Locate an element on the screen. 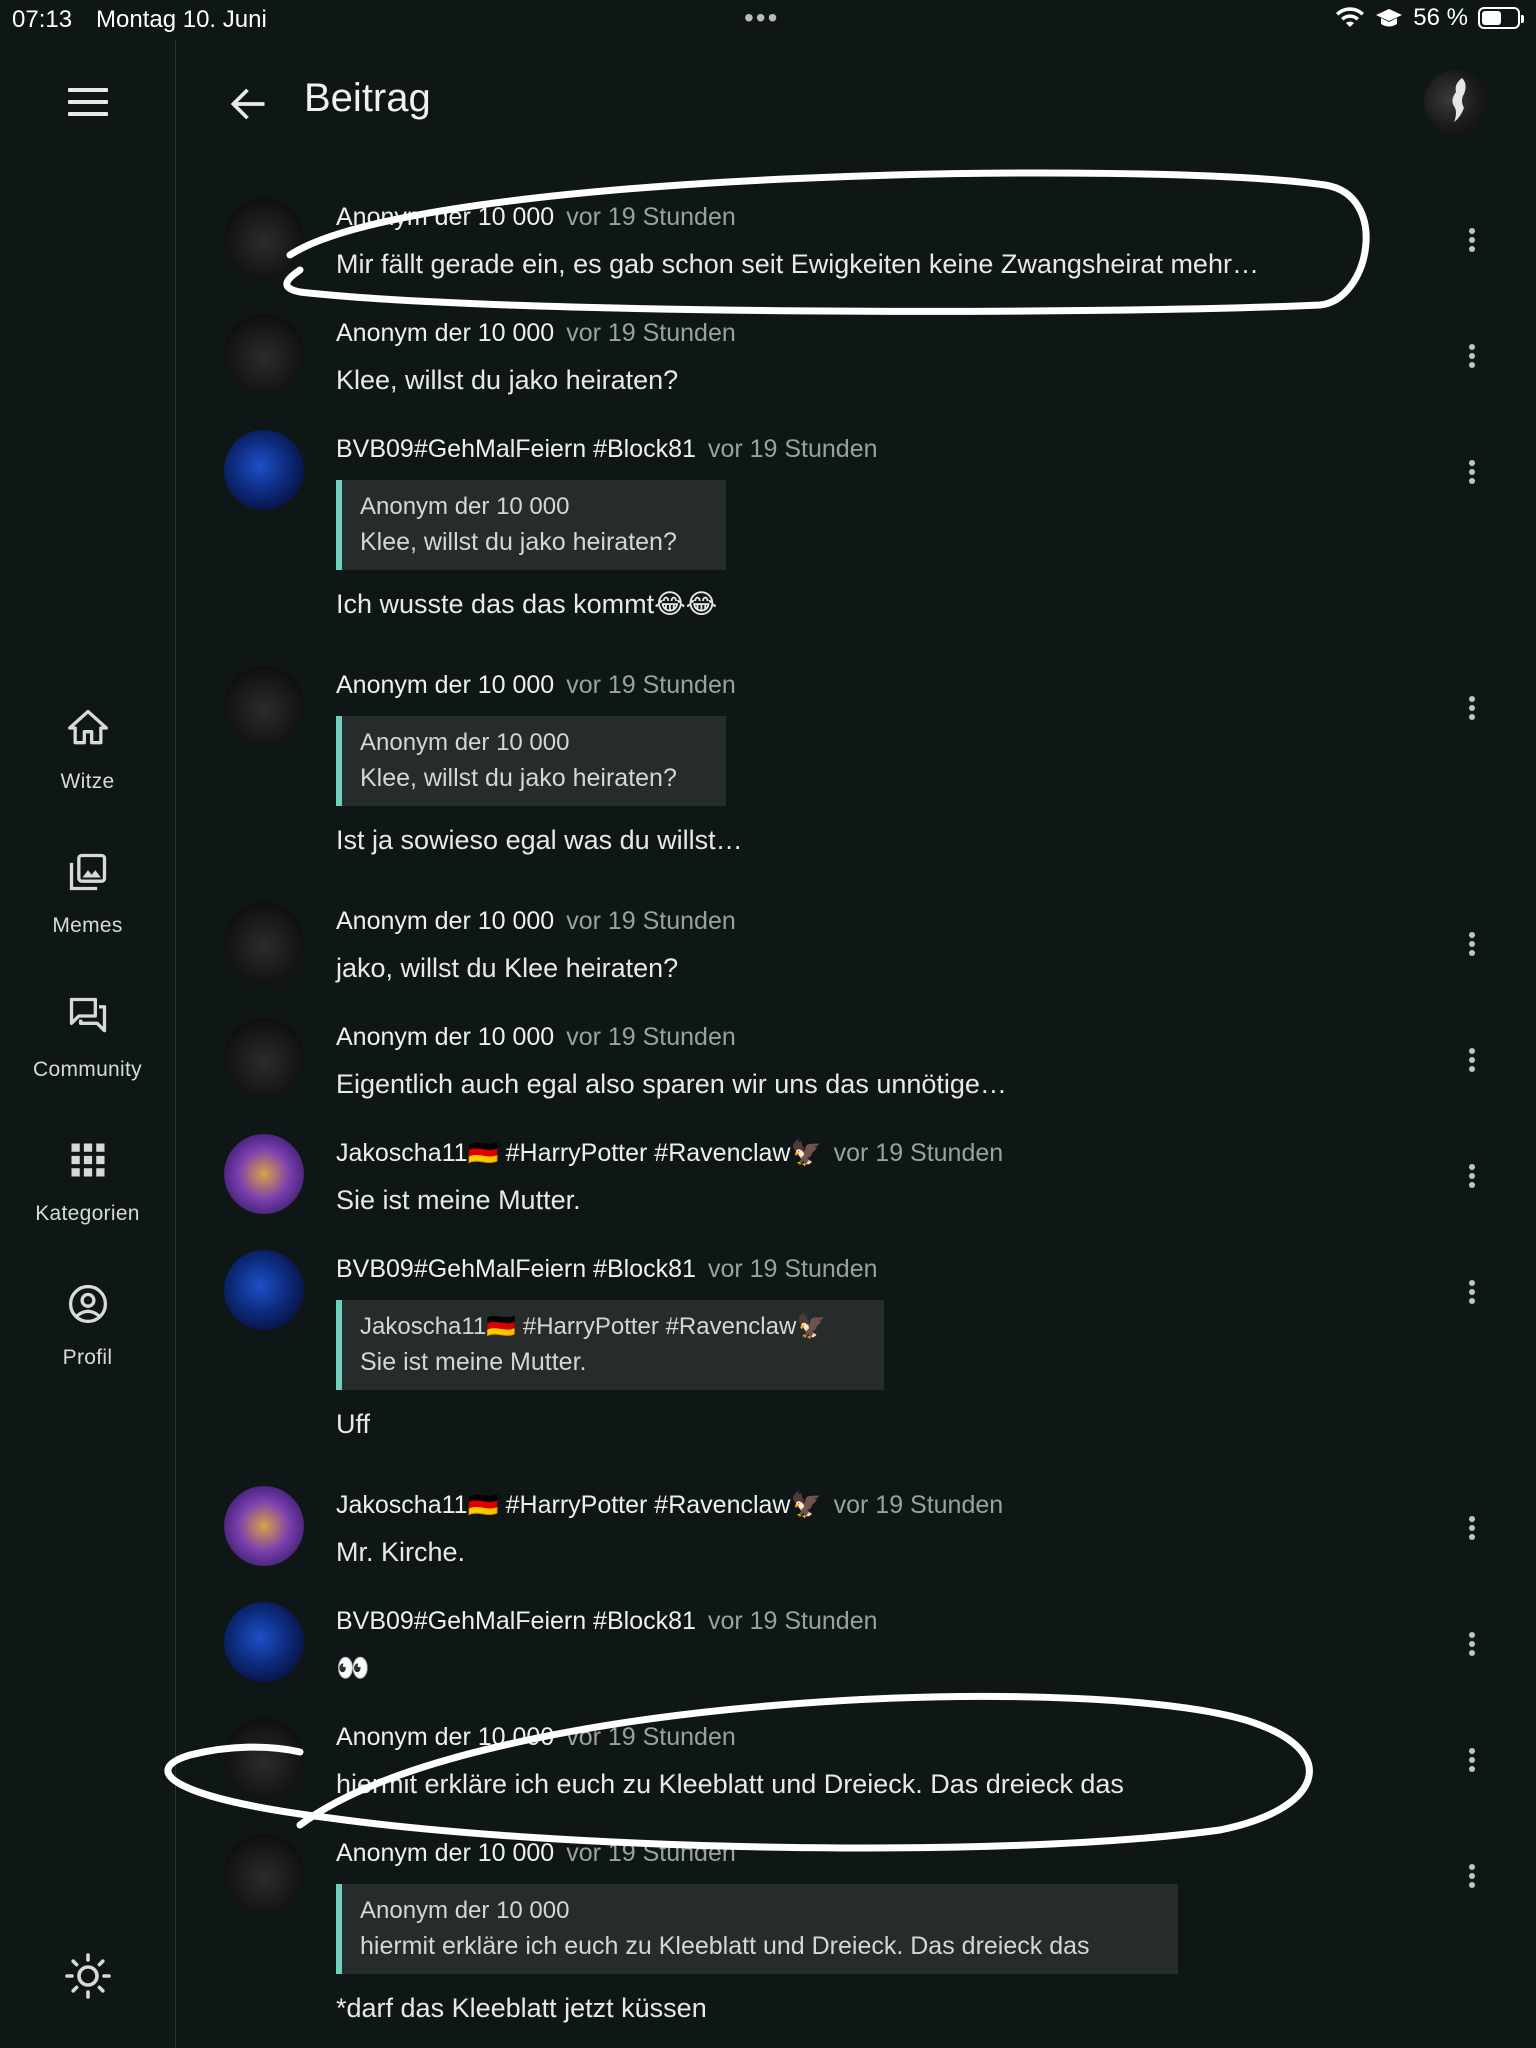 Image resolution: width=1536 pixels, height=2048 pixels. status-right: 56 % is located at coordinates (1429, 18).